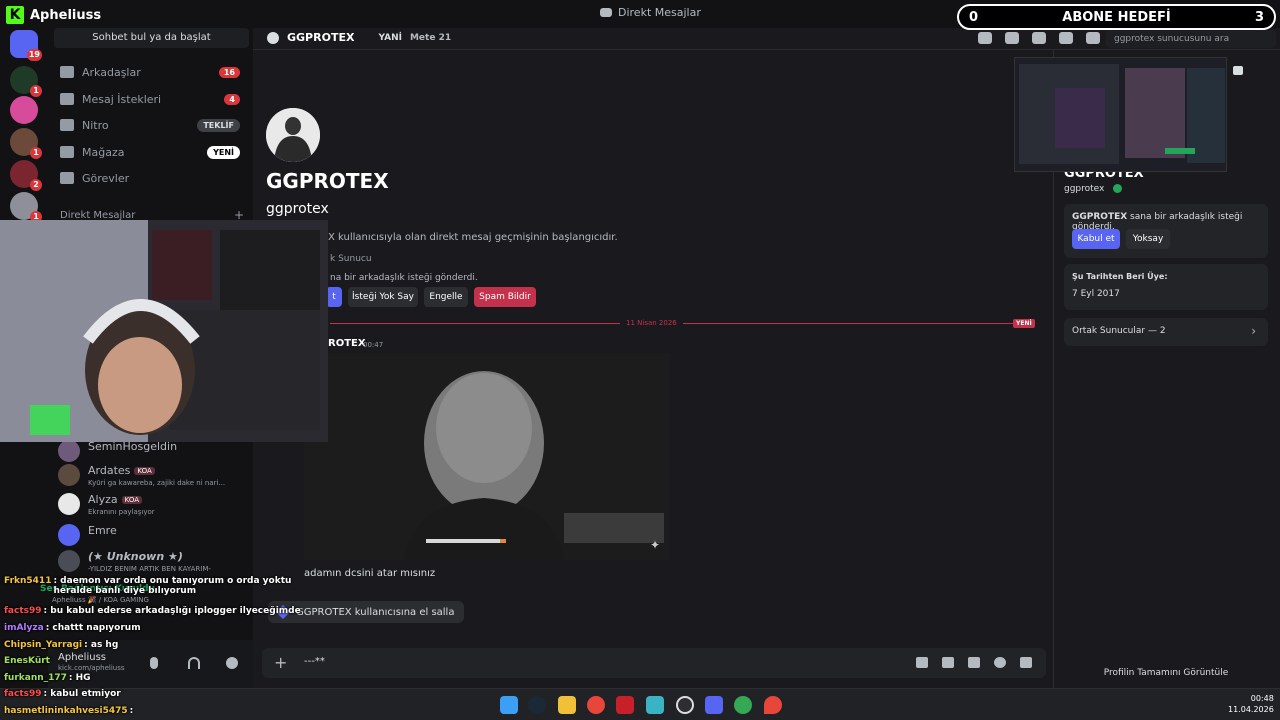 The height and width of the screenshot is (720, 1280). Describe the element at coordinates (1166, 332) in the screenshot. I see `mutual-servers-row: Ortak Sunucular — 2 ›` at that location.